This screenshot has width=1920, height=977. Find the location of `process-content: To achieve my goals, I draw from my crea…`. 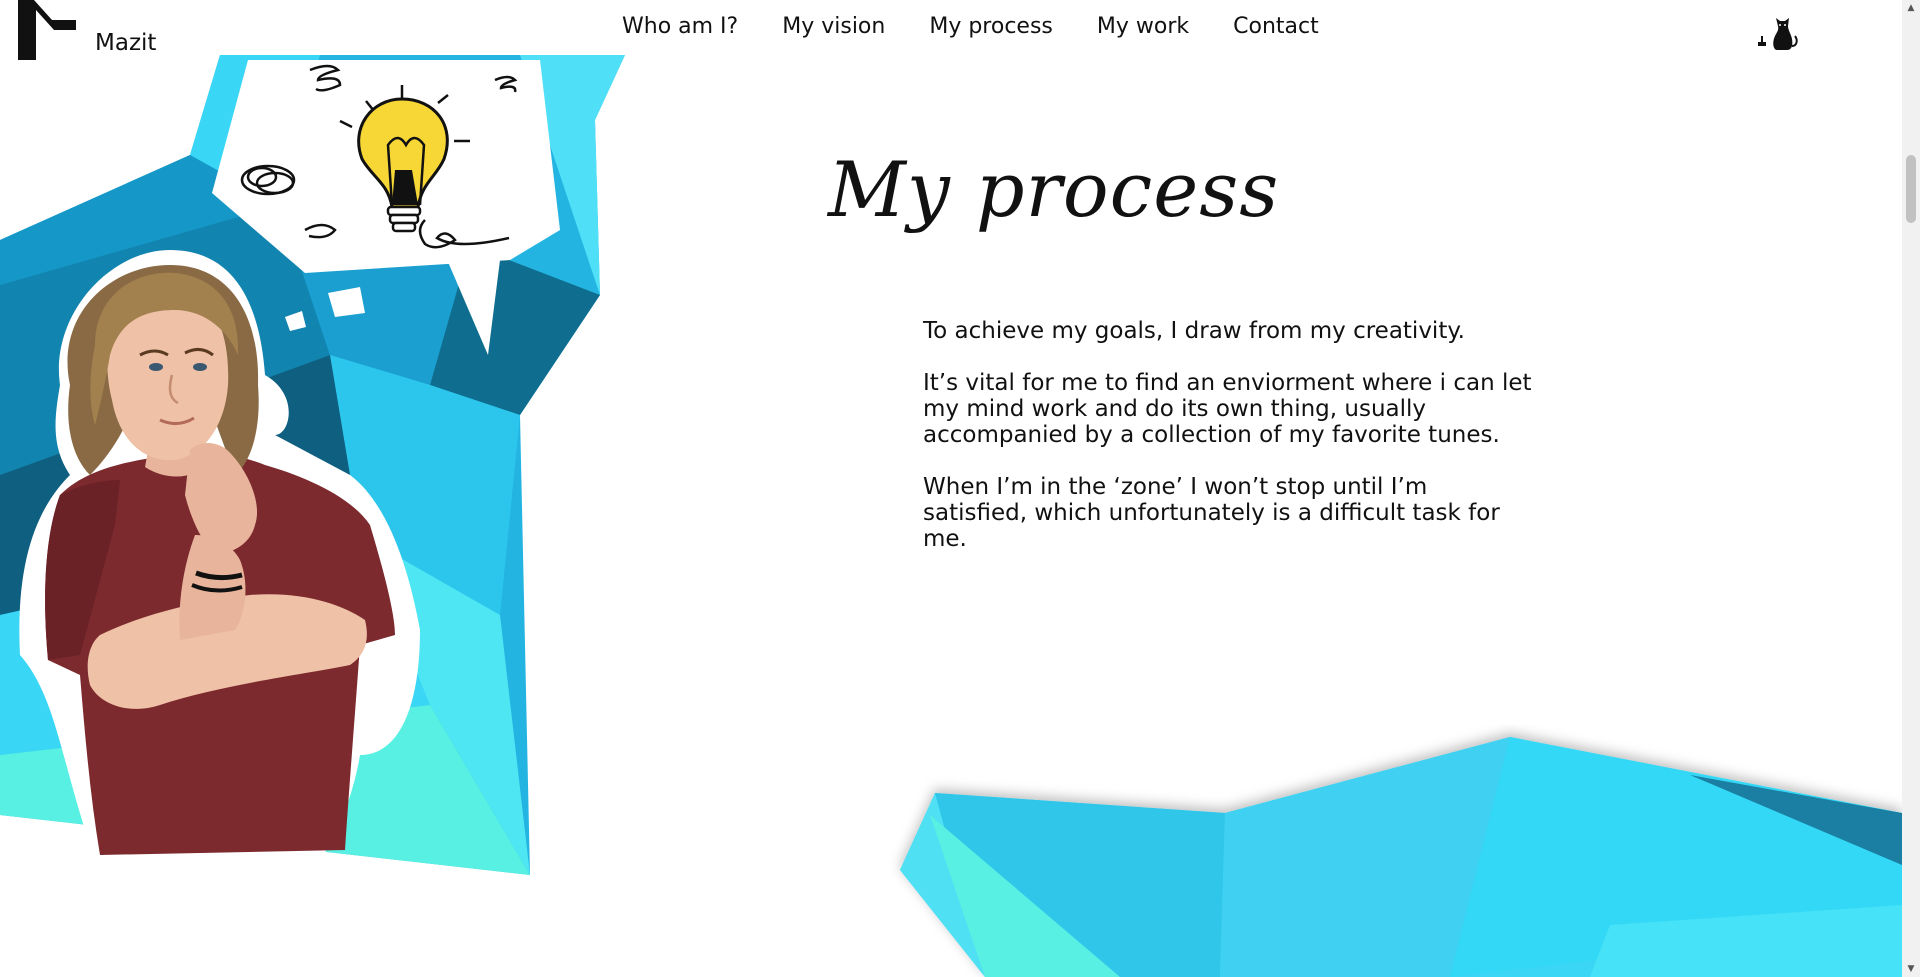

process-content: To achieve my goals, I draw from my crea… is located at coordinates (1228, 448).